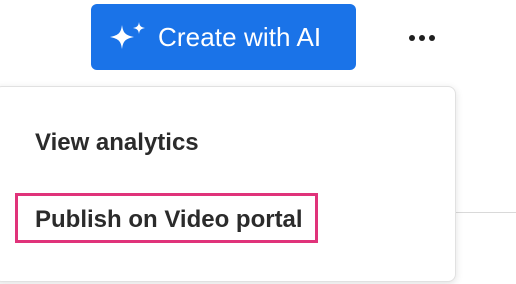 This screenshot has width=516, height=284. What do you see at coordinates (240, 36) in the screenshot?
I see `create-with-ai-label: Create with AI` at bounding box center [240, 36].